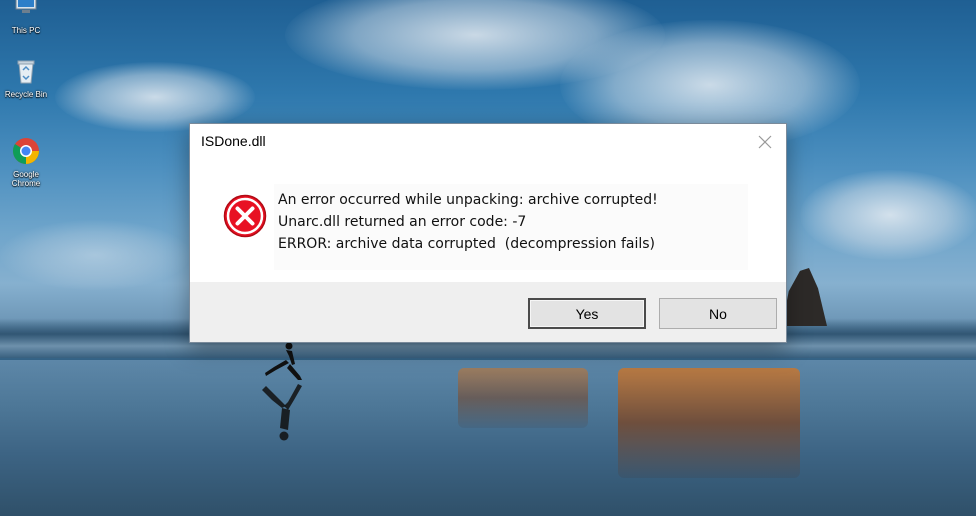 The width and height of the screenshot is (976, 516). What do you see at coordinates (245, 216) in the screenshot?
I see `error-icon` at bounding box center [245, 216].